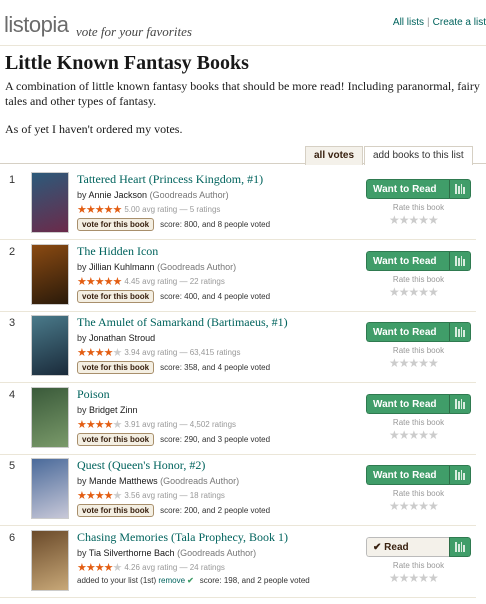 This screenshot has height=604, width=486. What do you see at coordinates (182, 537) in the screenshot?
I see `book-title-link: Chasing Memories (Tala Prophecy, Book 1)` at bounding box center [182, 537].